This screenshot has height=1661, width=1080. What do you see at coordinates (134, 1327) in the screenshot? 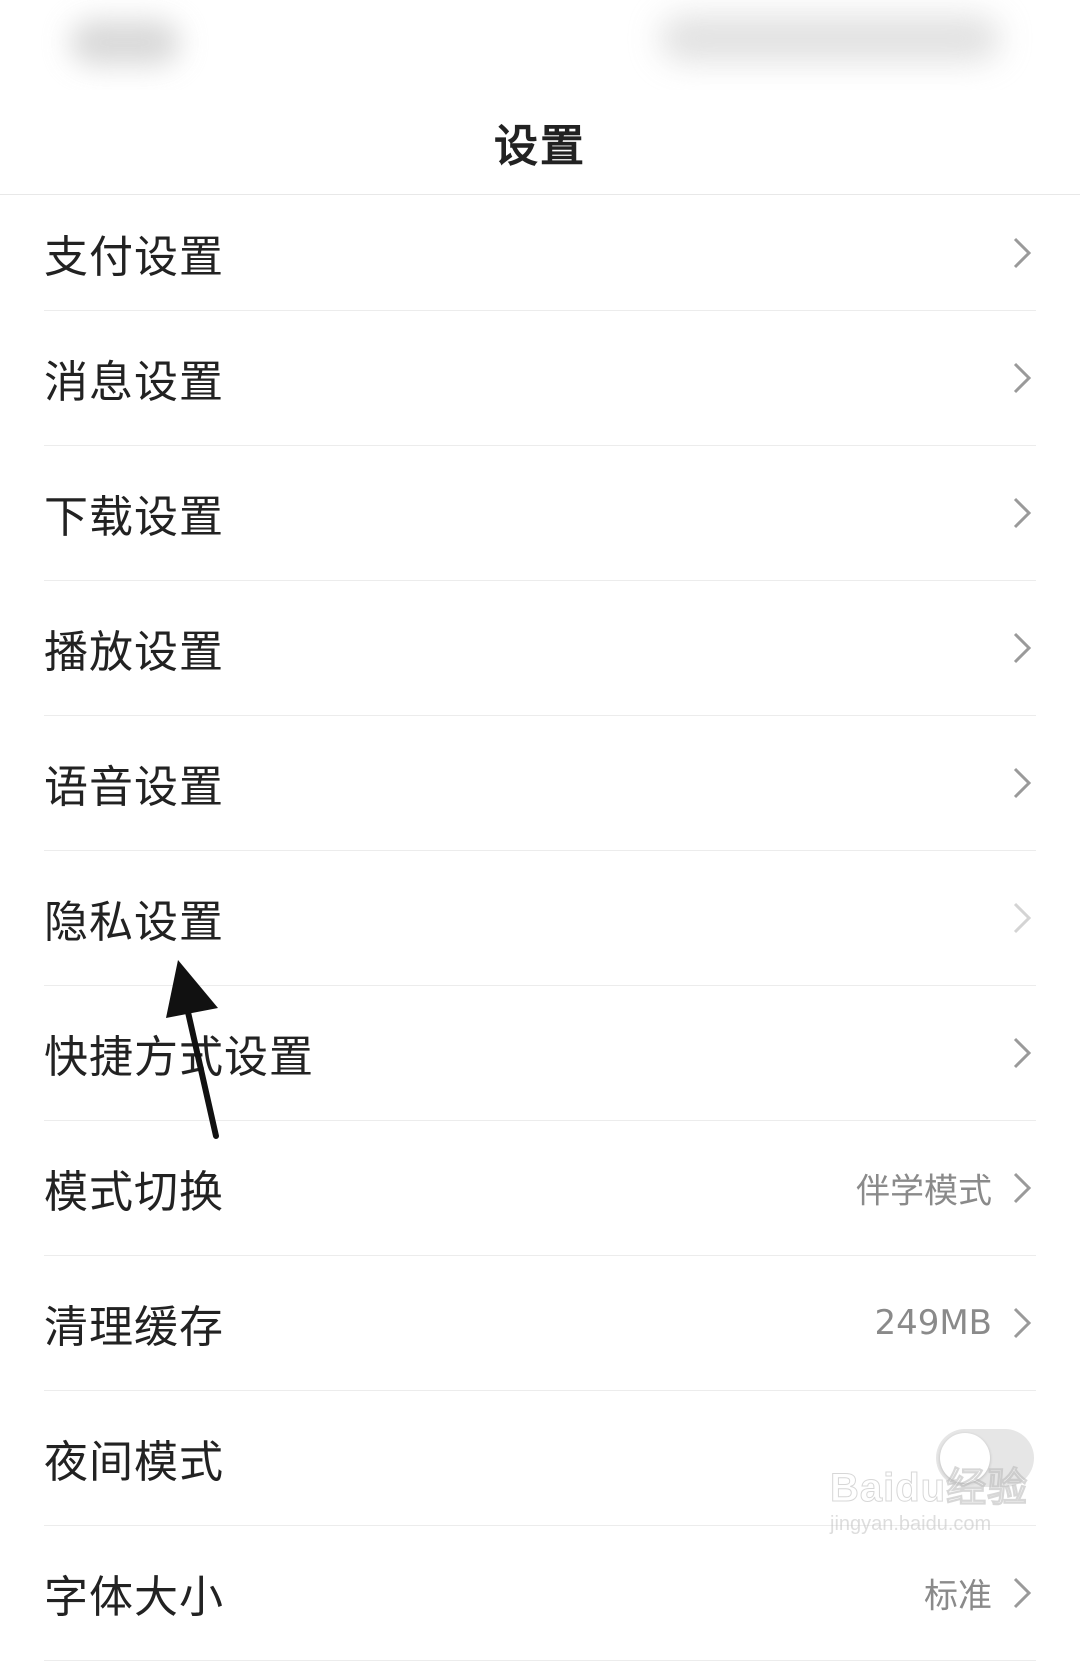
I see `settings-item-label: 清理缓存` at bounding box center [134, 1327].